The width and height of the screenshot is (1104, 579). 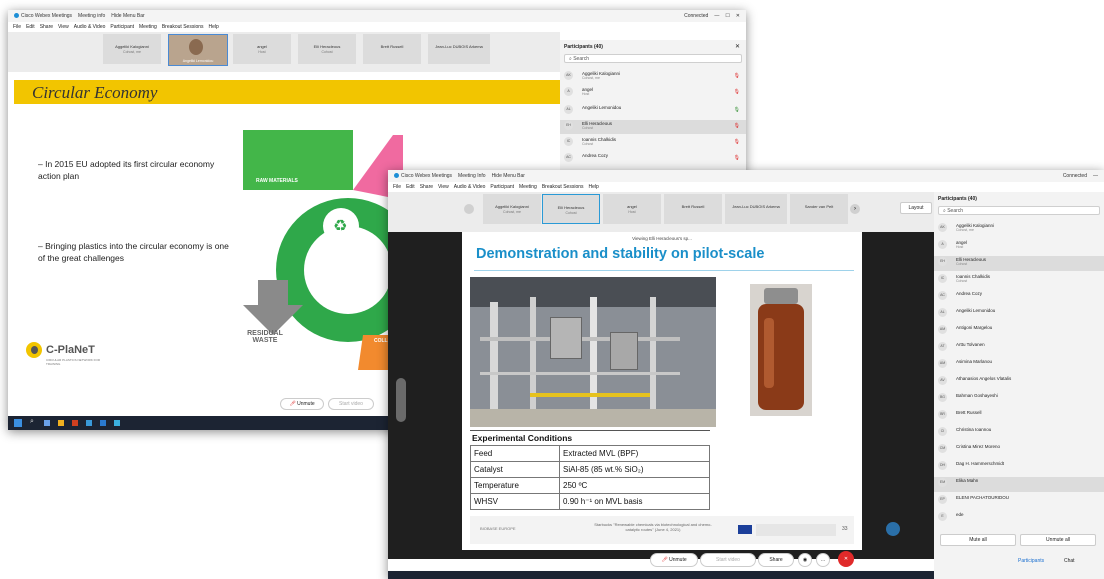 I want to click on video-thumbnail-active: Angeliki Lemonidou, so click(x=198, y=50).